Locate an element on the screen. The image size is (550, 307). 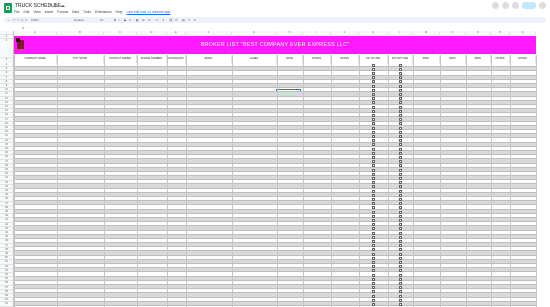
column-header-k: K is located at coordinates (373, 33).